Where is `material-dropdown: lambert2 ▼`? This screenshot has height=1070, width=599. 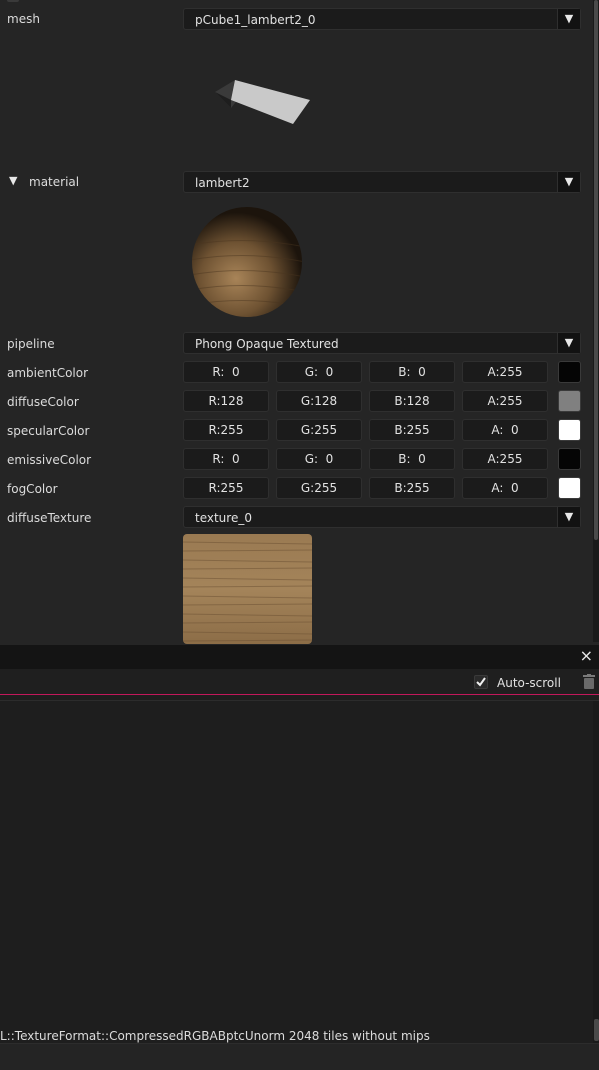 material-dropdown: lambert2 ▼ is located at coordinates (382, 182).